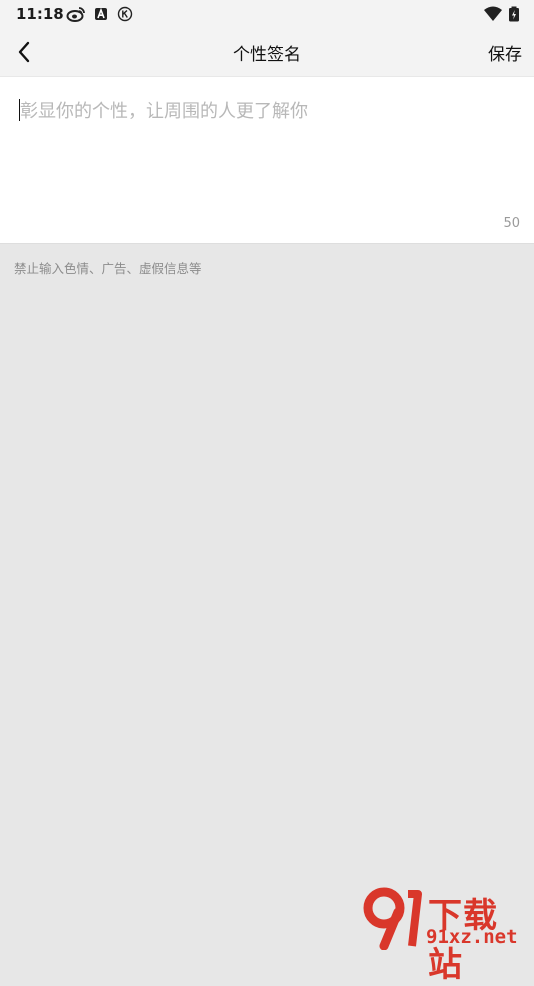 This screenshot has width=534, height=986. What do you see at coordinates (392, 918) in the screenshot?
I see `watermark-emblem-icon` at bounding box center [392, 918].